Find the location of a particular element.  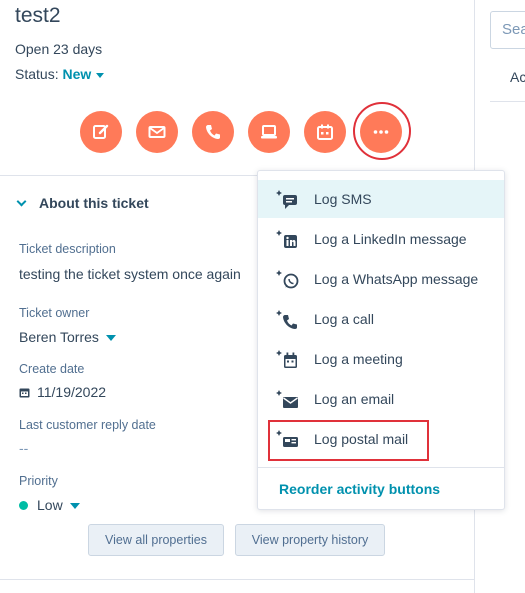

create-task-button is located at coordinates (269, 132).